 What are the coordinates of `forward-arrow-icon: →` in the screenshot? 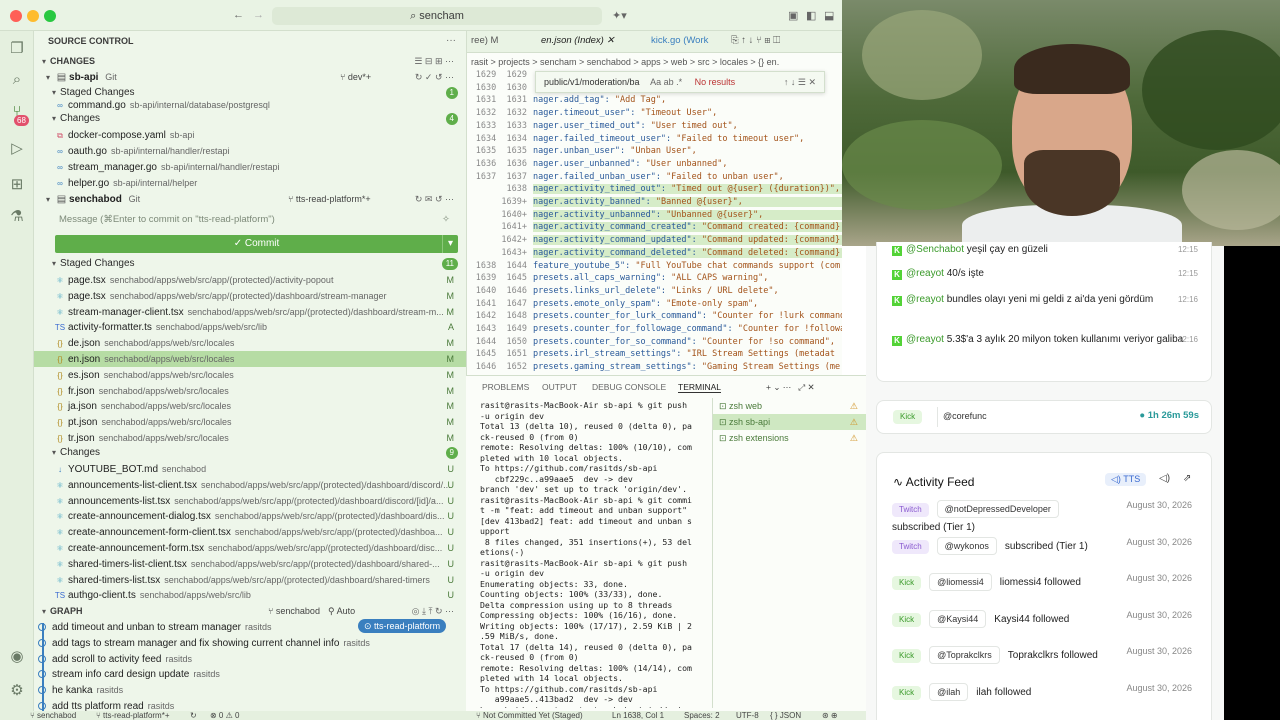 It's located at (258, 15).